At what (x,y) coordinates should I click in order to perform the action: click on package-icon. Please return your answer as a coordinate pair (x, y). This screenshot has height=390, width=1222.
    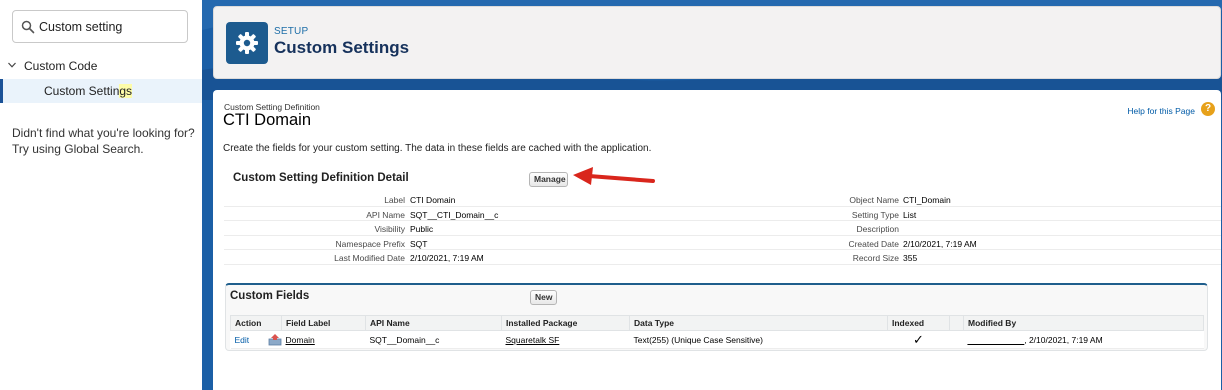
    Looking at the image, I should click on (274, 340).